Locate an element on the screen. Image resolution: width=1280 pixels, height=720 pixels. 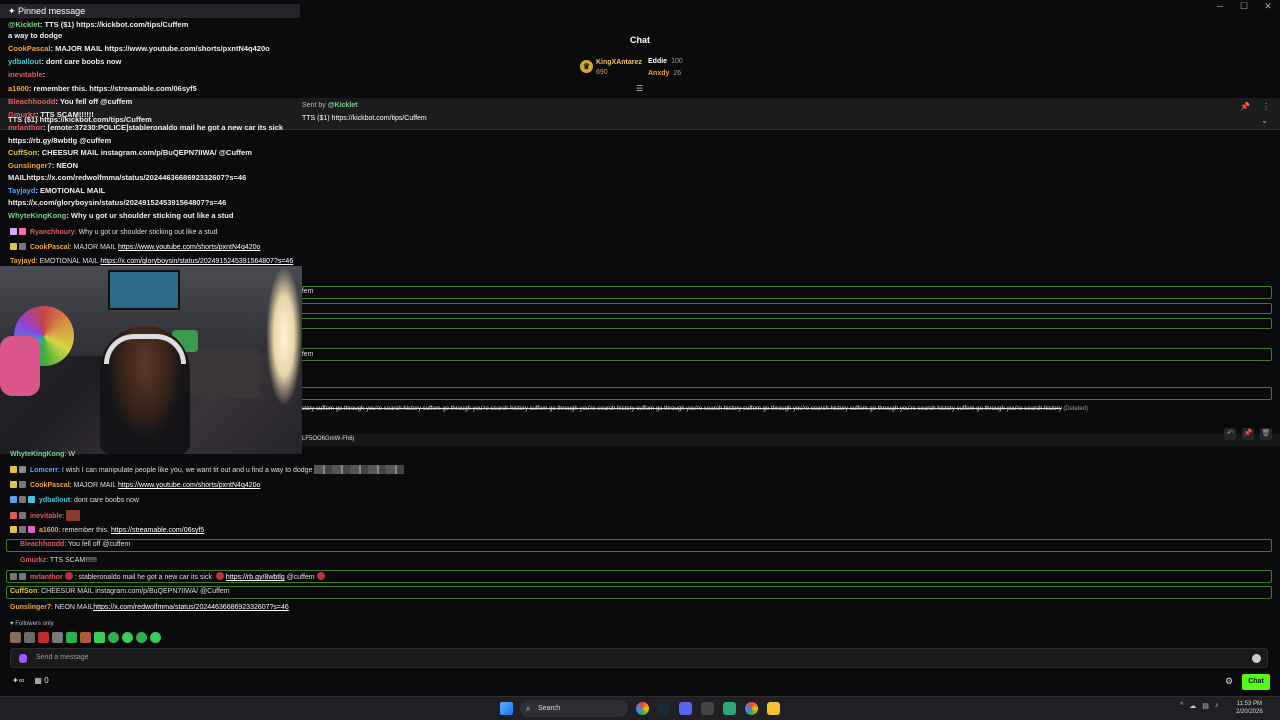
chat-message: Bleachhoodd: You fell off @cuffem is located at coordinates (75, 544).